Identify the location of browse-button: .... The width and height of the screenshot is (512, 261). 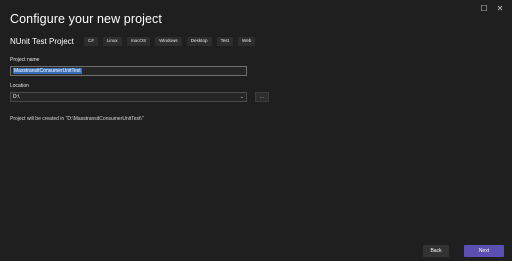
(262, 97).